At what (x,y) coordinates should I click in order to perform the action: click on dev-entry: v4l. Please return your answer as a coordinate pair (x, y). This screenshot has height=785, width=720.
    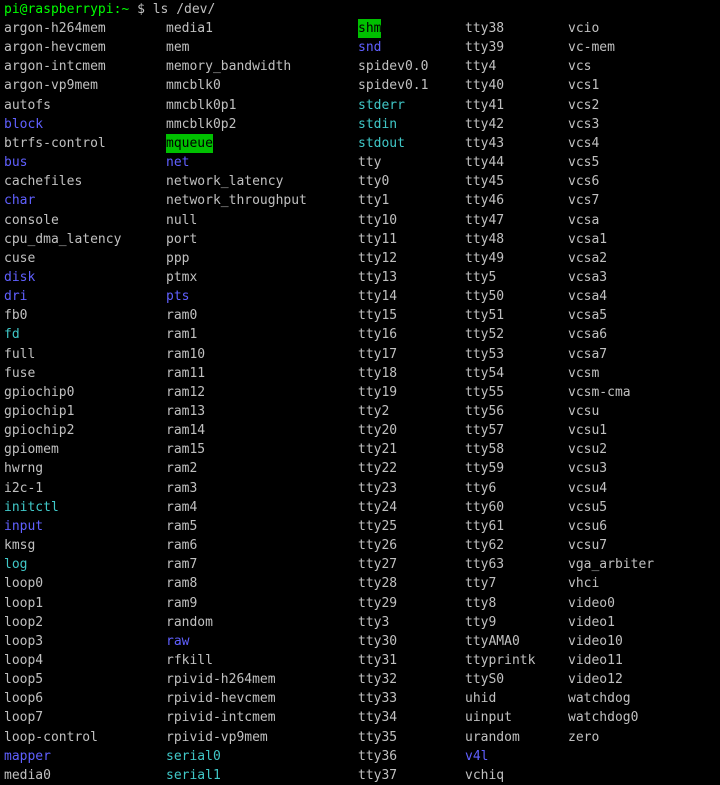
    Looking at the image, I should click on (477, 756).